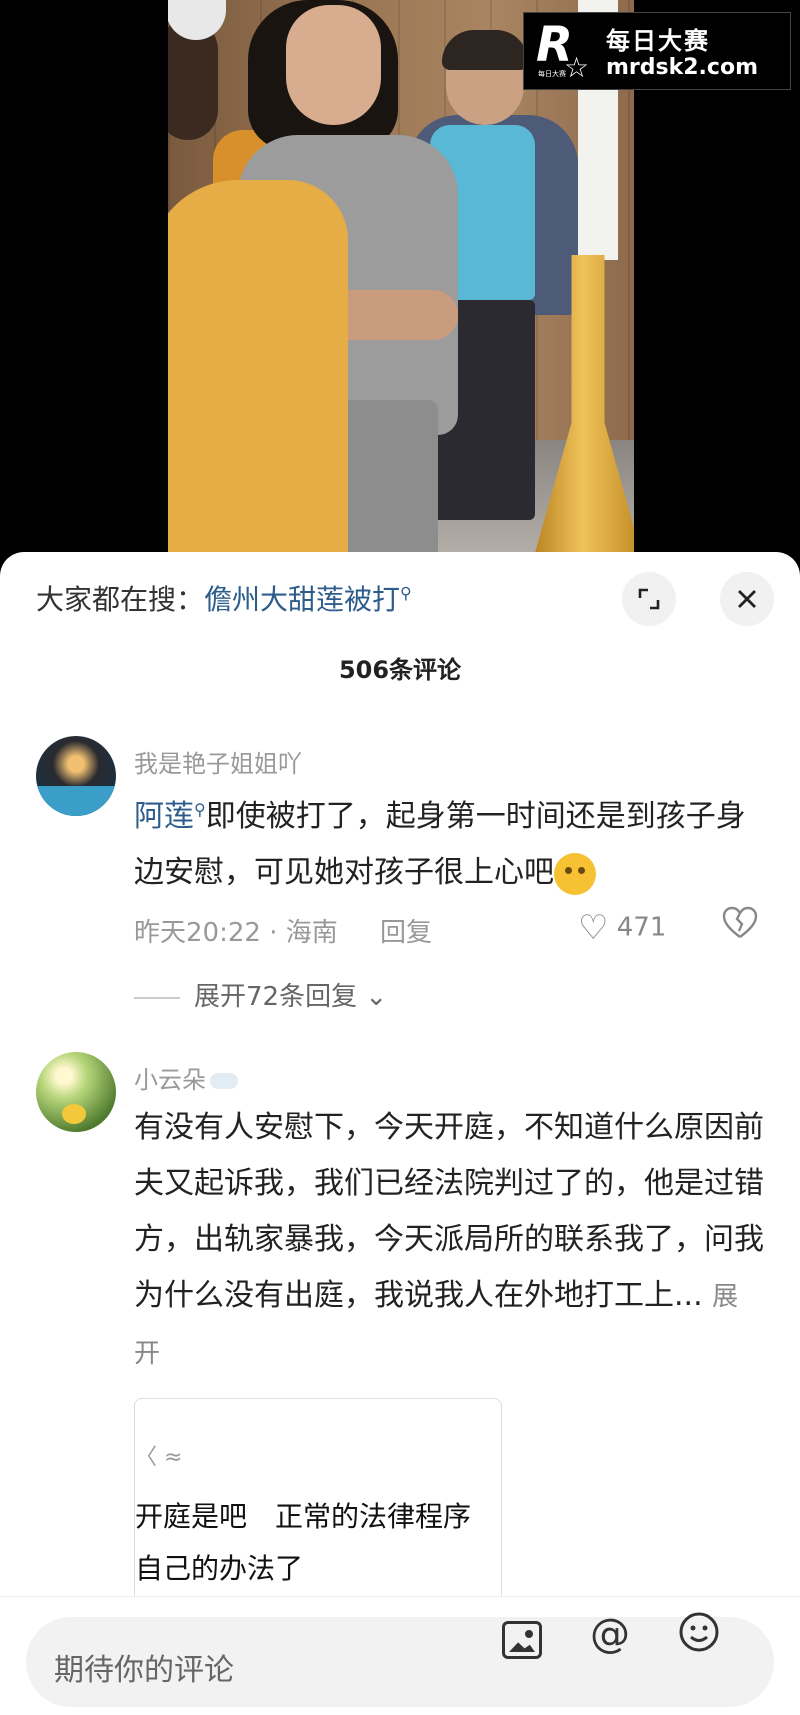 The width and height of the screenshot is (800, 1715). I want to click on reply-button: 回复, so click(406, 933).